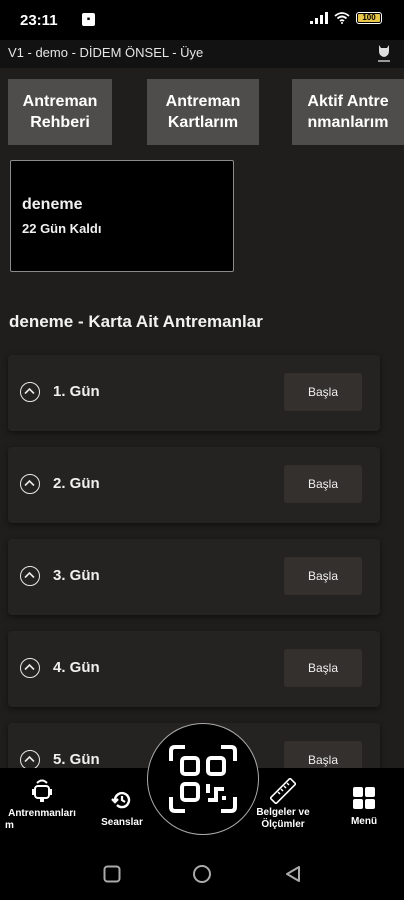 The image size is (404, 900). Describe the element at coordinates (384, 53) in the screenshot. I see `brand-logo-icon` at that location.